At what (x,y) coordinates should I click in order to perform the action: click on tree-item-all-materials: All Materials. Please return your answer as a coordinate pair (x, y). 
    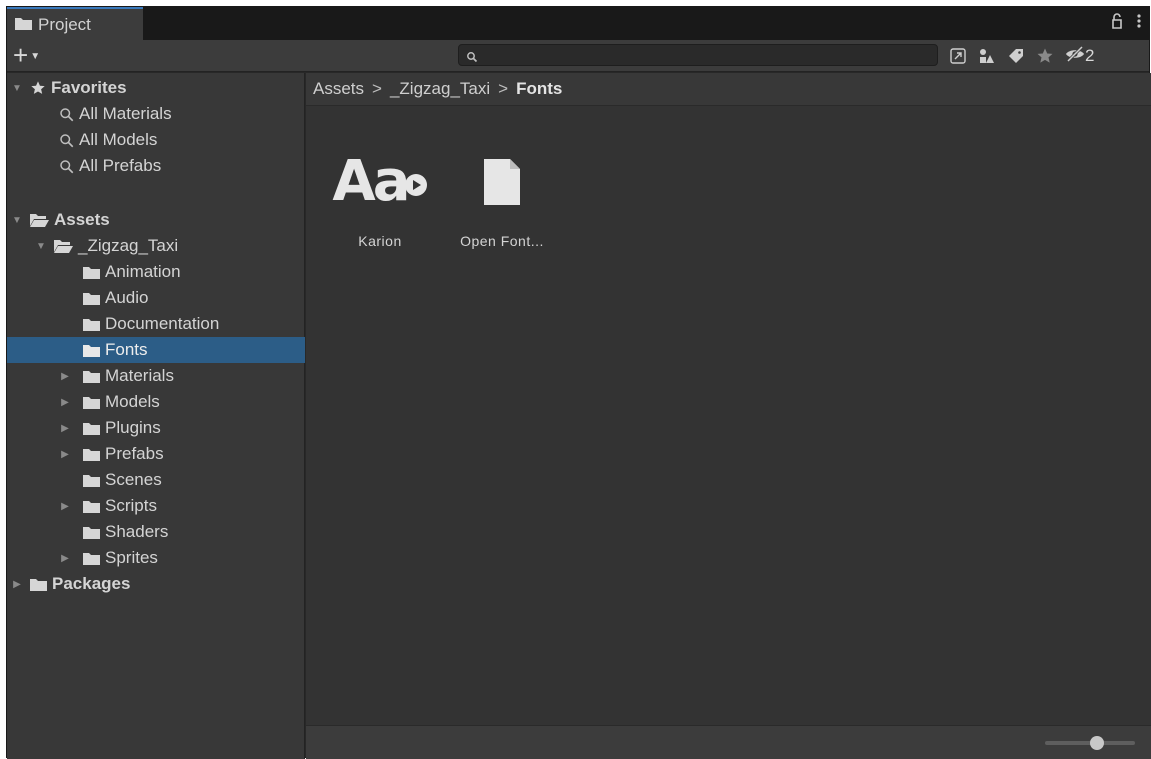
    Looking at the image, I should click on (156, 114).